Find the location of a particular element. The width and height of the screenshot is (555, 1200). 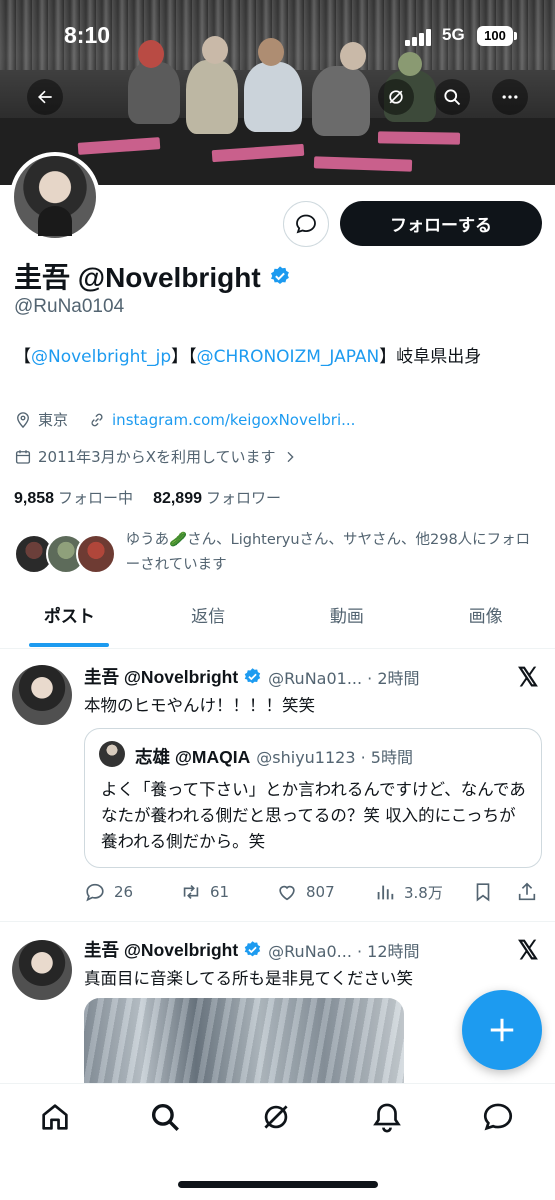

post-actions: 26 61 807 3.8万 is located at coordinates (314, 892).